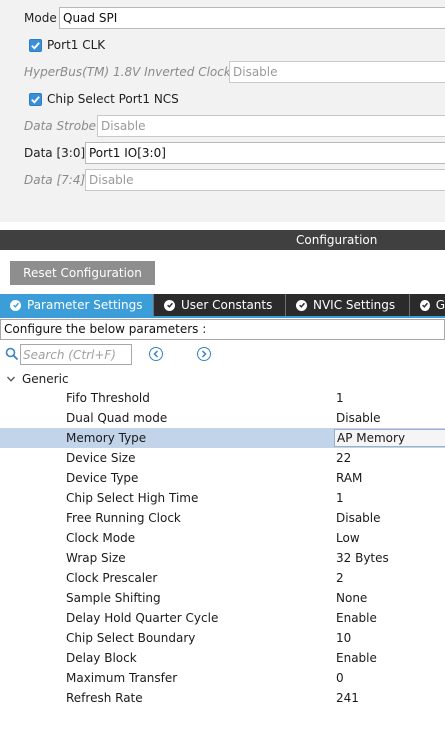 The height and width of the screenshot is (744, 445). Describe the element at coordinates (108, 398) in the screenshot. I see `param-name: Fifo Threshold` at that location.